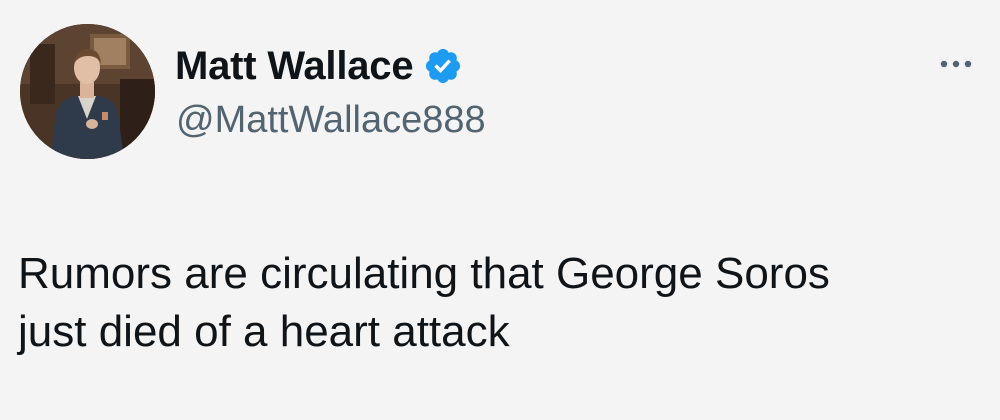 This screenshot has height=420, width=1000. I want to click on author-name-row: Matt Wallace, so click(319, 66).